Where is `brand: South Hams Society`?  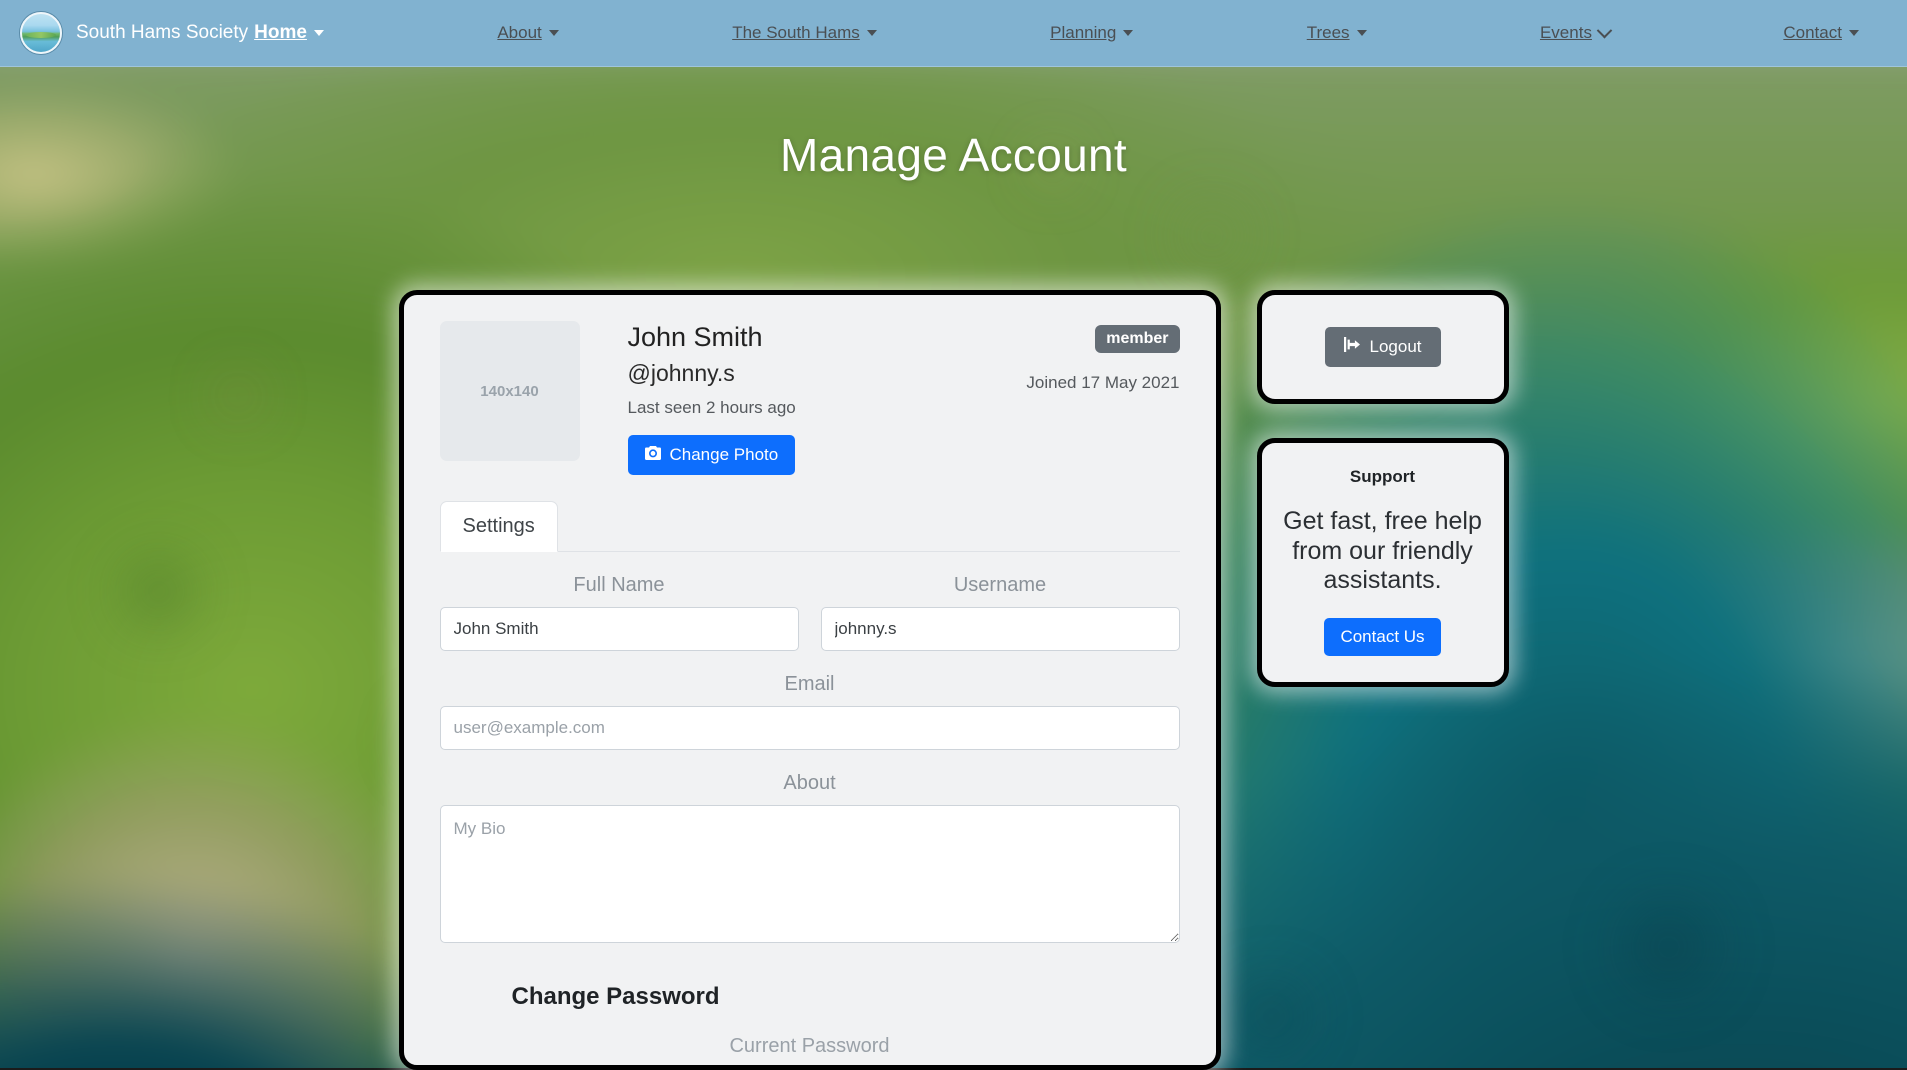
brand: South Hams Society is located at coordinates (124, 33).